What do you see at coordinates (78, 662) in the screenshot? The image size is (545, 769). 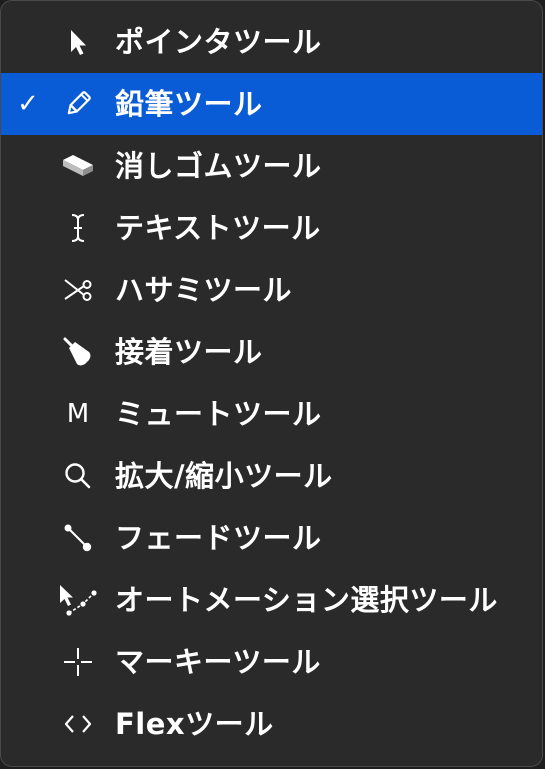 I see `marquee-crosshair-icon` at bounding box center [78, 662].